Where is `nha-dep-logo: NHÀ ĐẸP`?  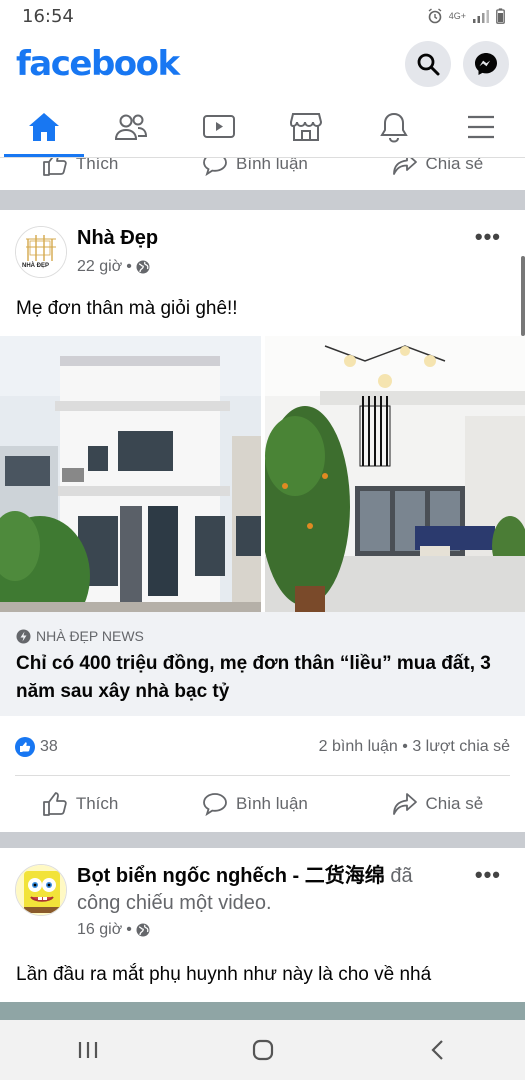 nha-dep-logo: NHÀ ĐẸP is located at coordinates (41, 252).